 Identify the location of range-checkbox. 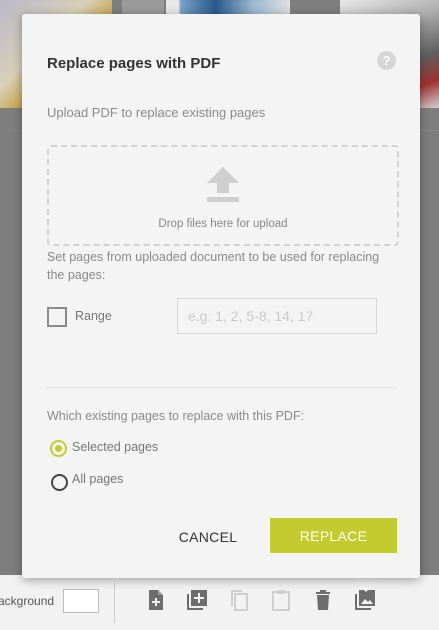
(57, 317).